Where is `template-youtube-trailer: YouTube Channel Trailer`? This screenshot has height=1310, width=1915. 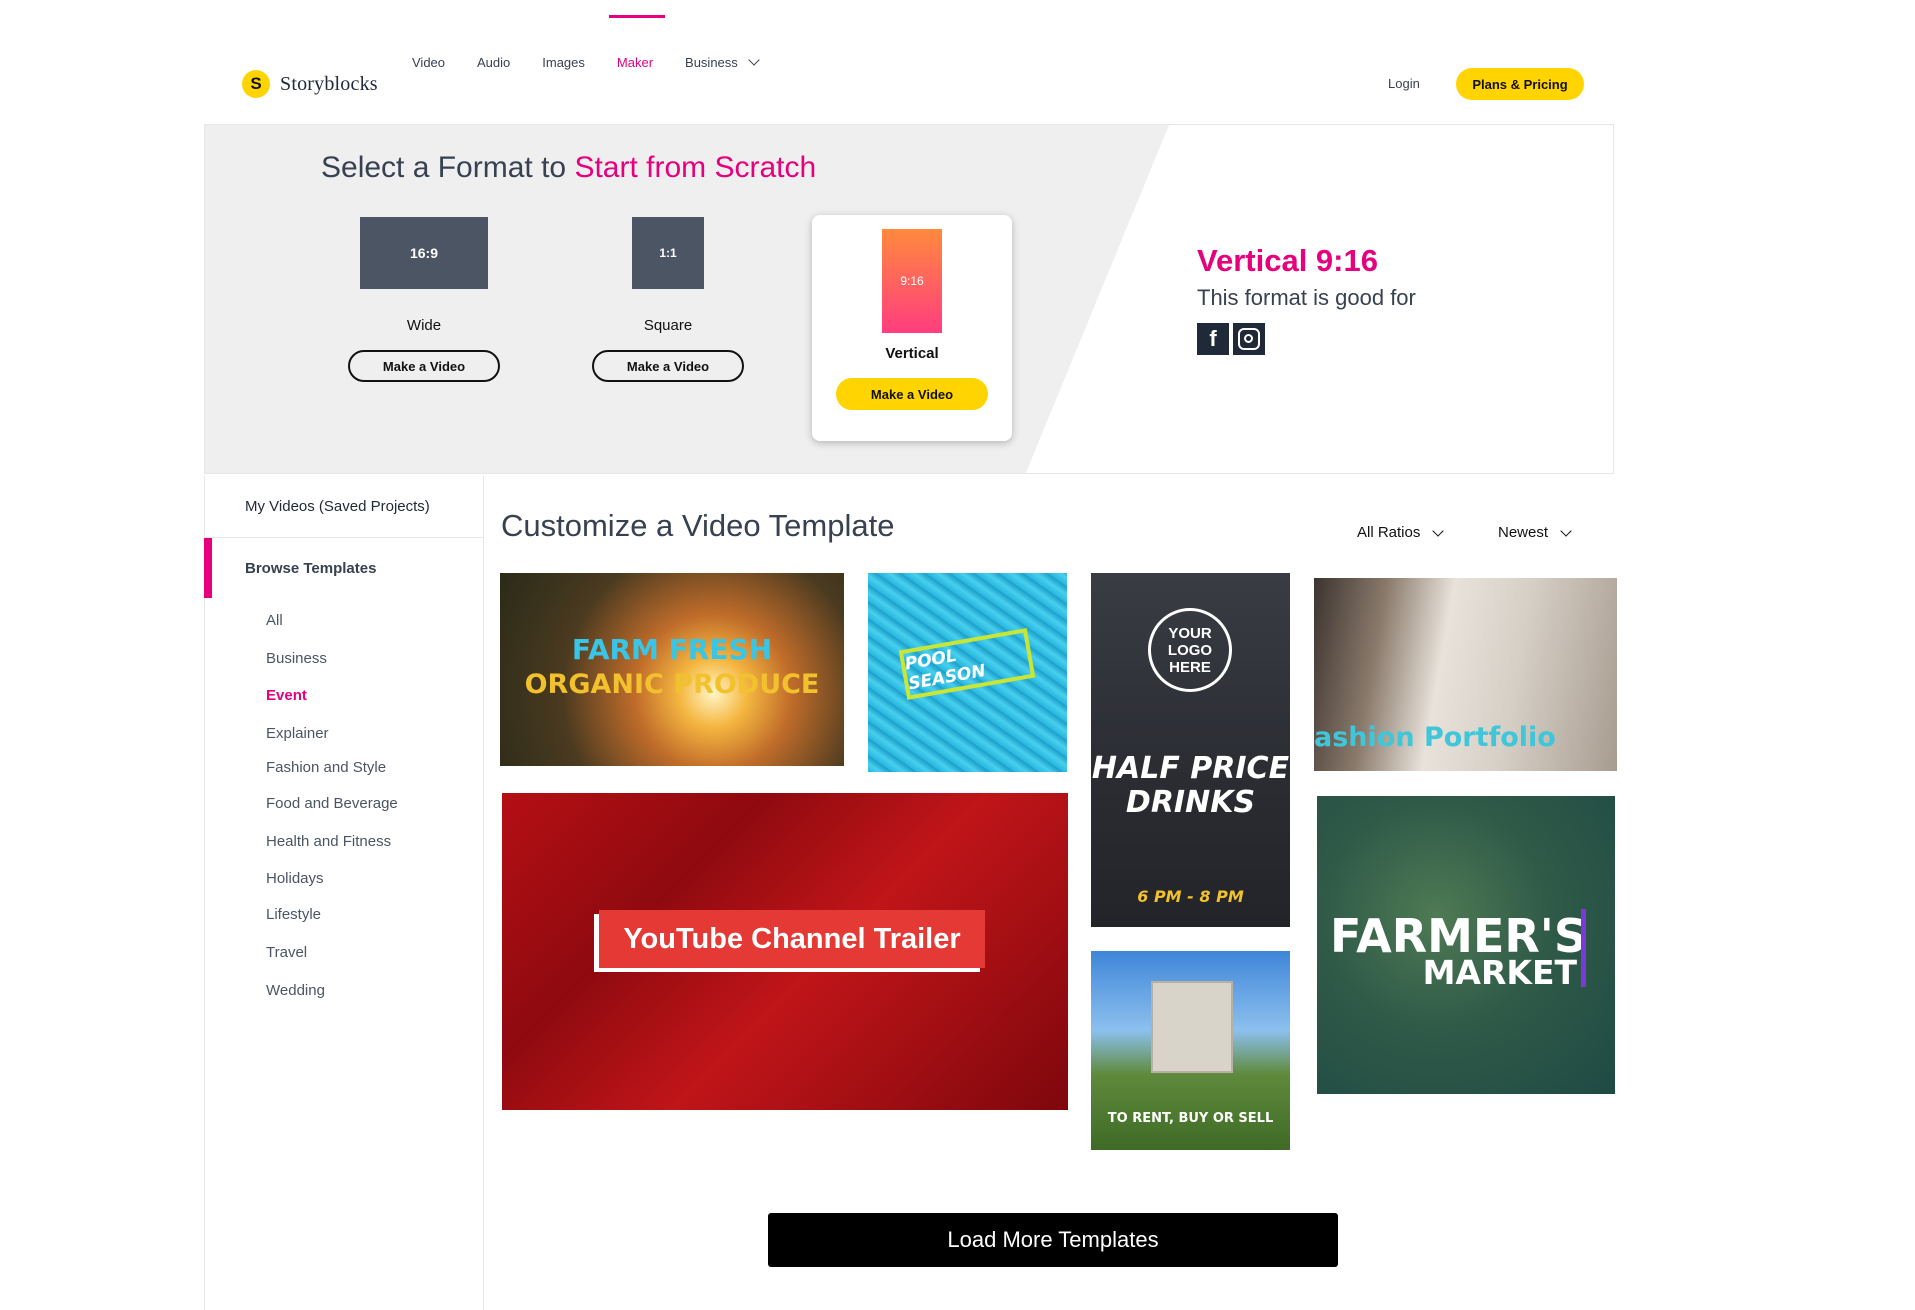
template-youtube-trailer: YouTube Channel Trailer is located at coordinates (785, 951).